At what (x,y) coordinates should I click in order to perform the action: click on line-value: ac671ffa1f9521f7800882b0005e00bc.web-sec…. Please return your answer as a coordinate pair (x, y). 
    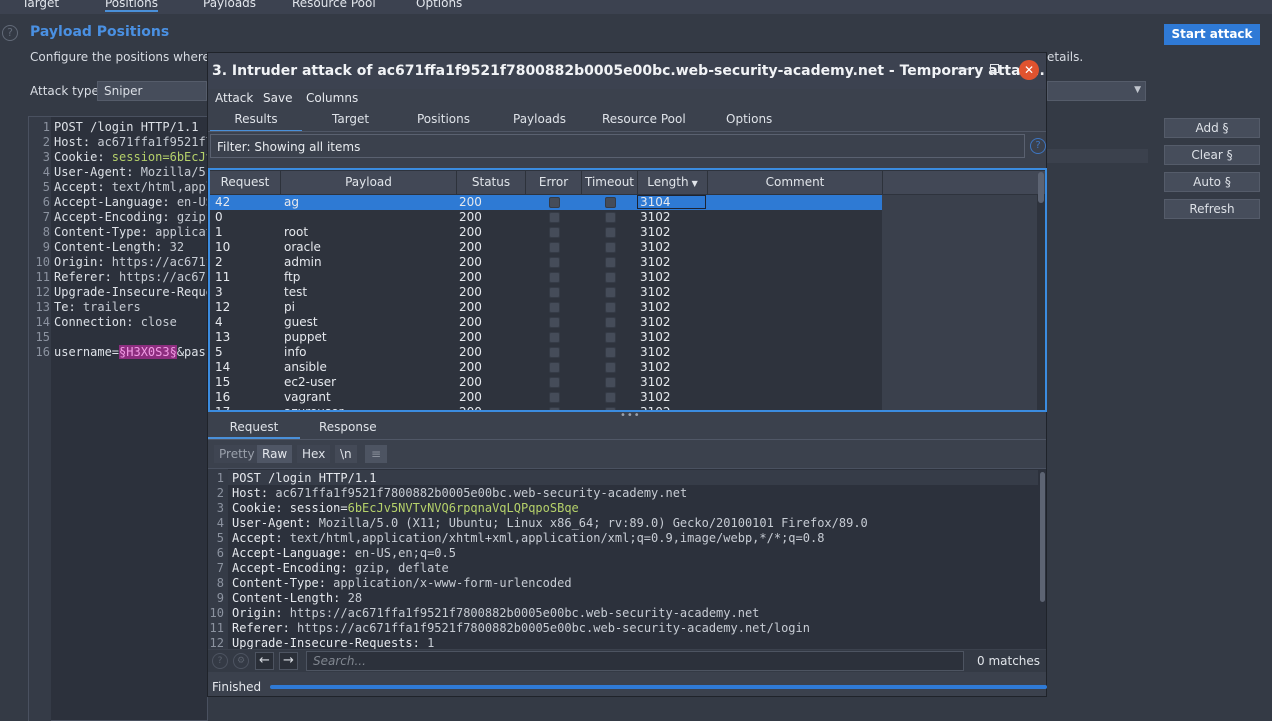
    Looking at the image, I should click on (481, 493).